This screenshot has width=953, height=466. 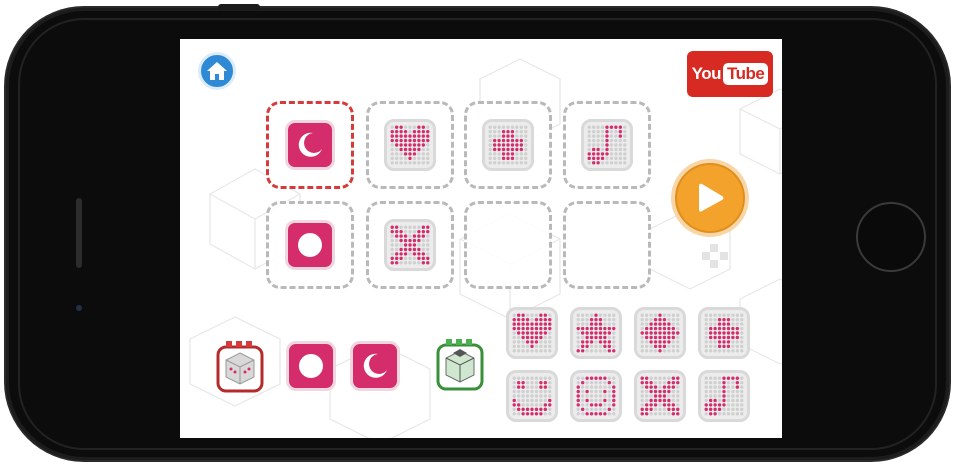 I want to click on star-tile, so click(x=596, y=333).